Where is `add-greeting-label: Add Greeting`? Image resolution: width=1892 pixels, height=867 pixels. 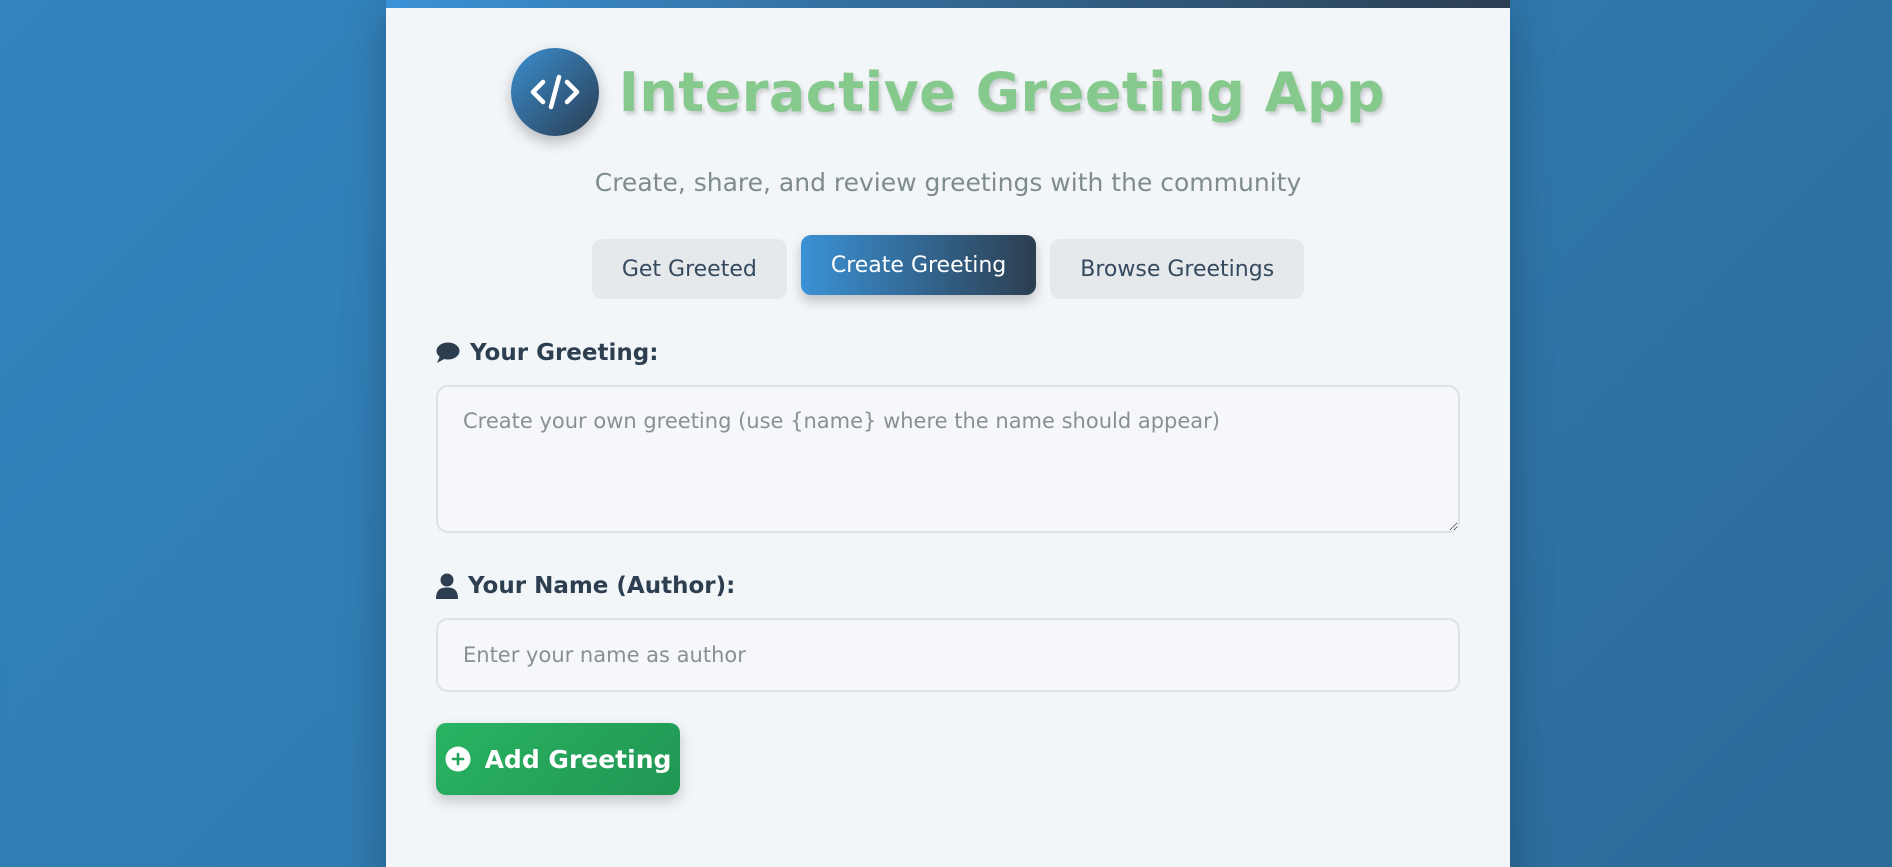 add-greeting-label: Add Greeting is located at coordinates (578, 759).